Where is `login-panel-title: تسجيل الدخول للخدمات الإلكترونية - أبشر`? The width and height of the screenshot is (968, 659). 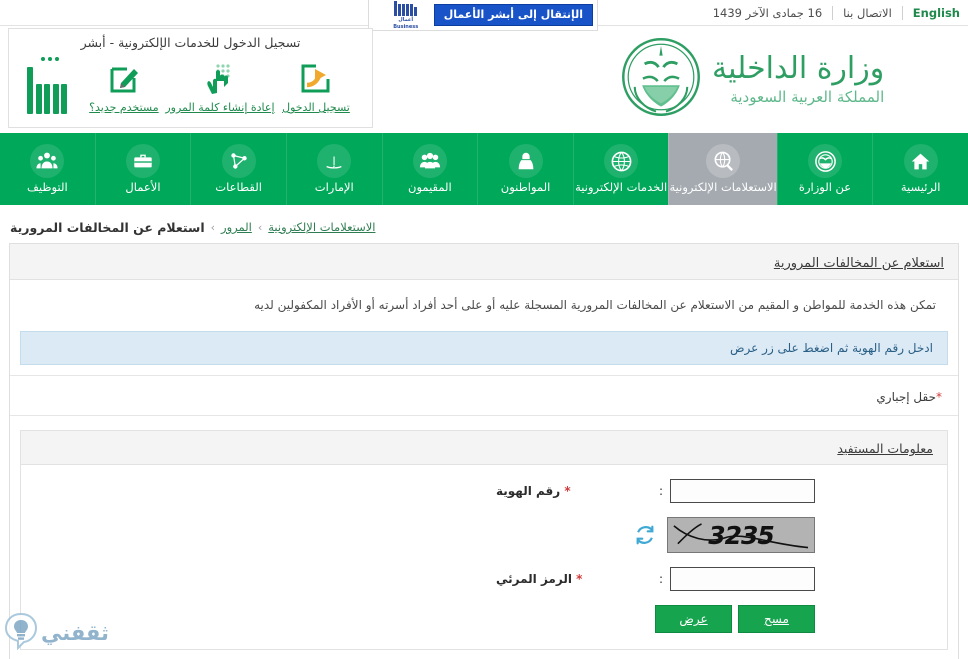 login-panel-title: تسجيل الدخول للخدمات الإلكترونية - أبشر is located at coordinates (190, 42).